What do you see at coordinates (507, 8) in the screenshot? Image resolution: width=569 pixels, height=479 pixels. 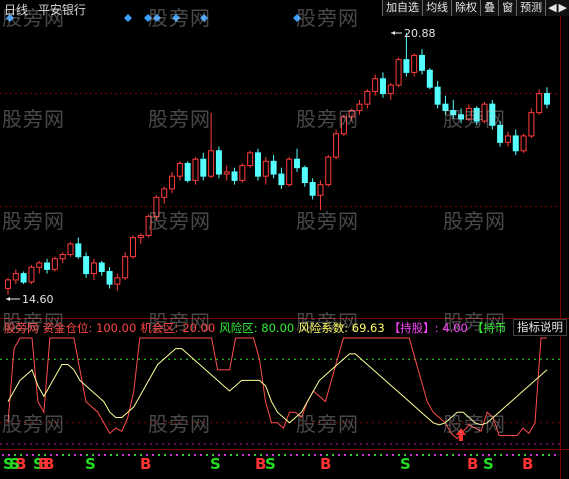 I see `window-button: 窗` at bounding box center [507, 8].